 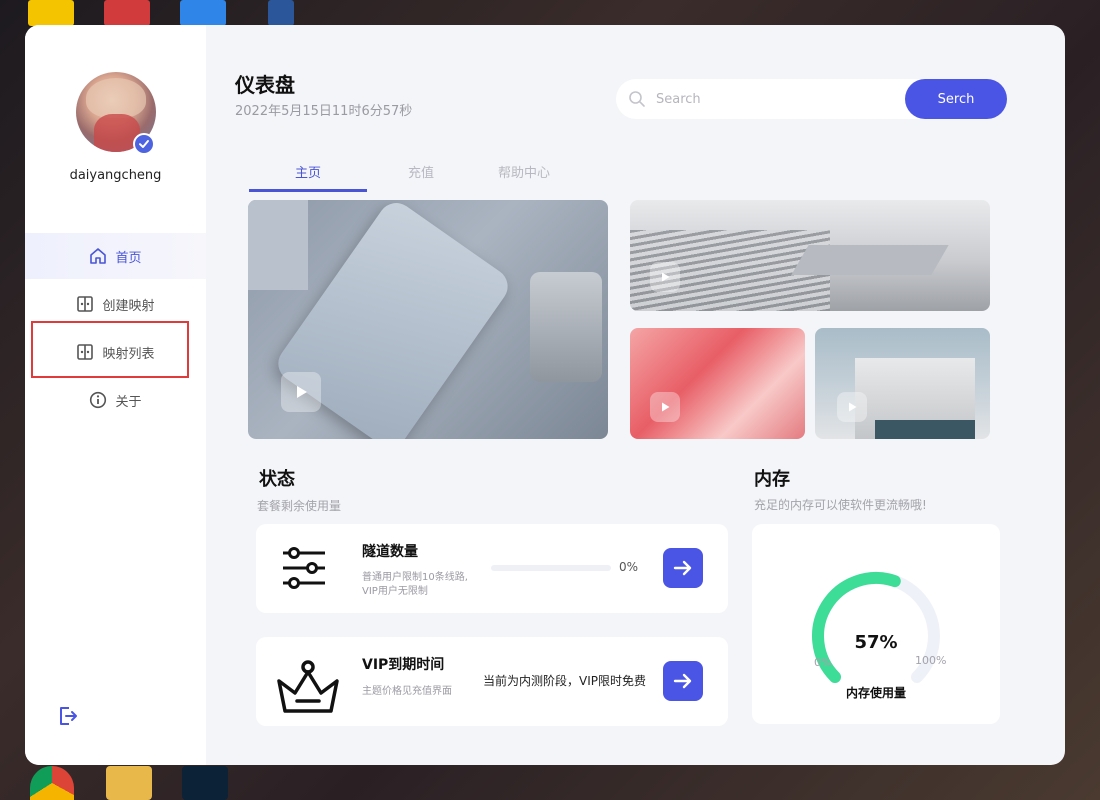 I want to click on memory-caption: 内存使用量, so click(x=875, y=693).